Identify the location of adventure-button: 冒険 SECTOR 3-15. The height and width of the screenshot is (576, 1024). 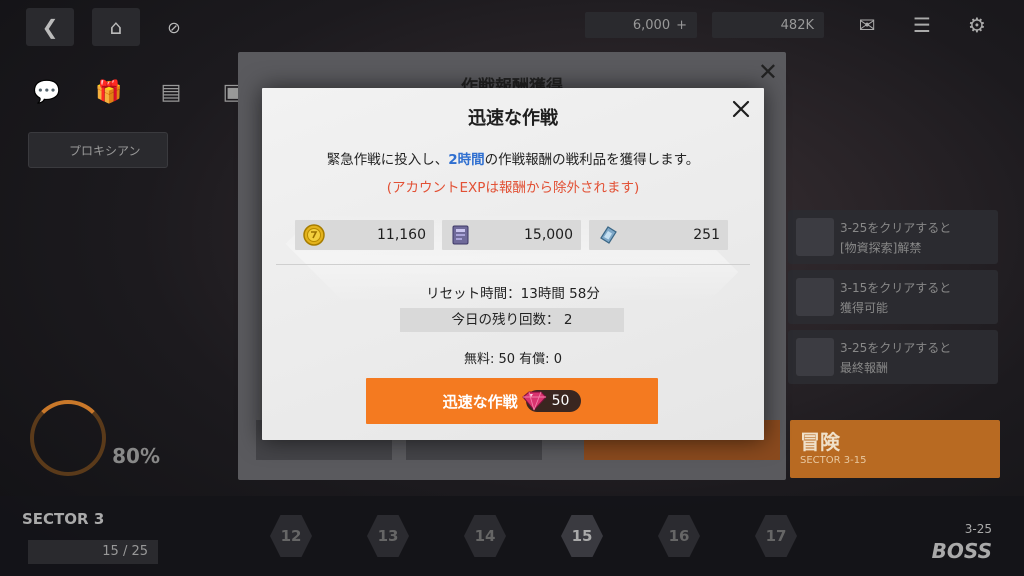
(895, 449).